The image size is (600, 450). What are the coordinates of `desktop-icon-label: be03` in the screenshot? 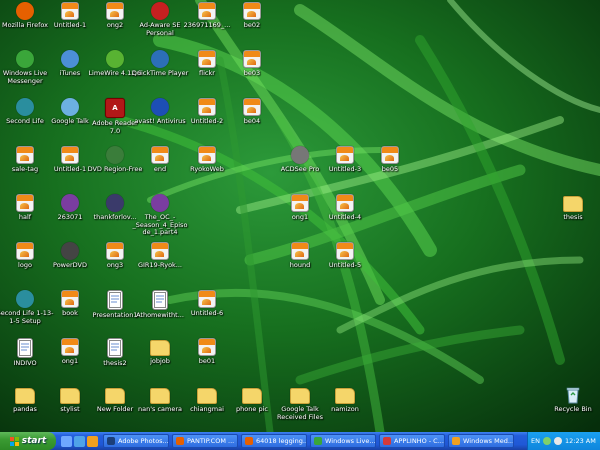 It's located at (252, 73).